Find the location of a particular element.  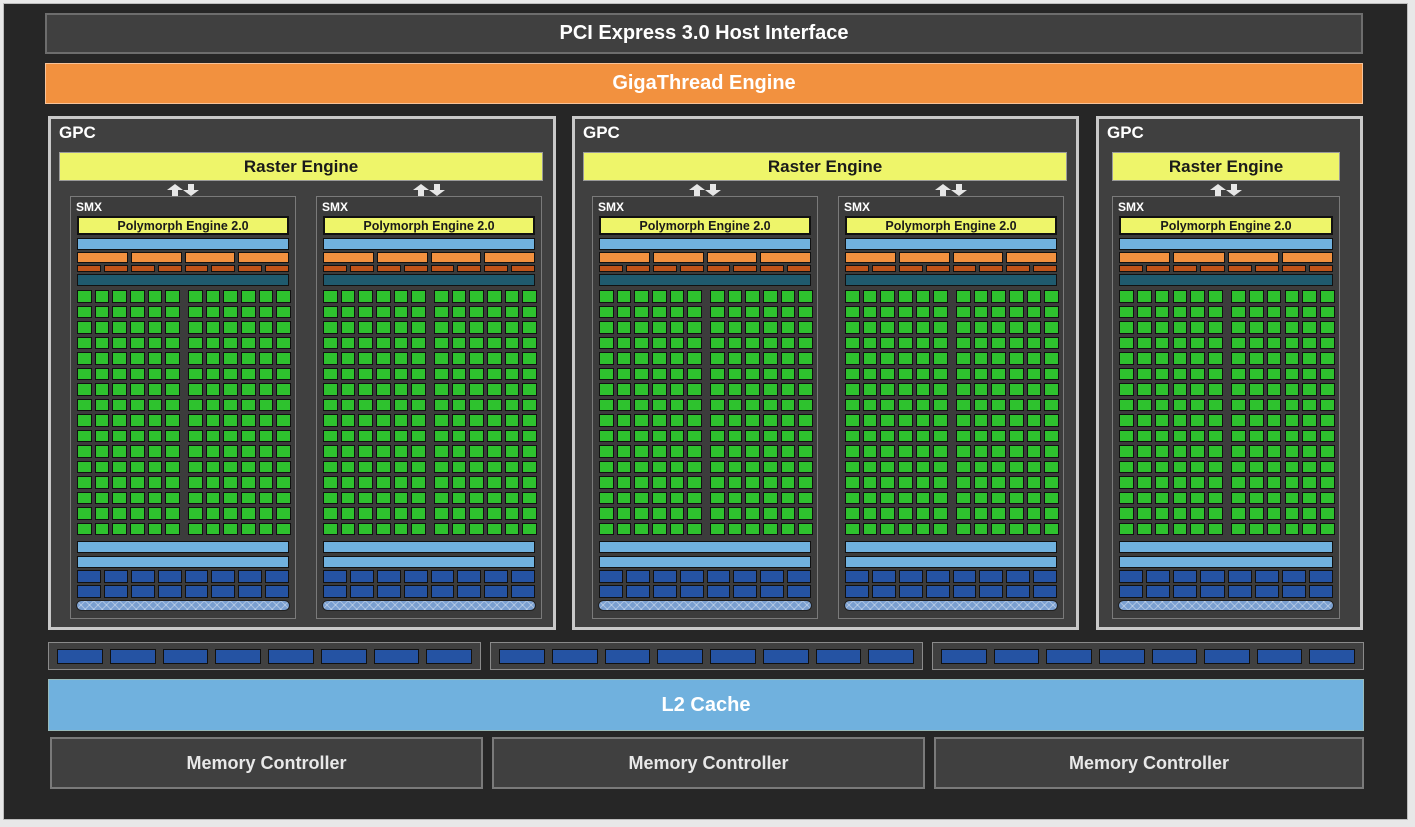

register-file is located at coordinates (1226, 280).